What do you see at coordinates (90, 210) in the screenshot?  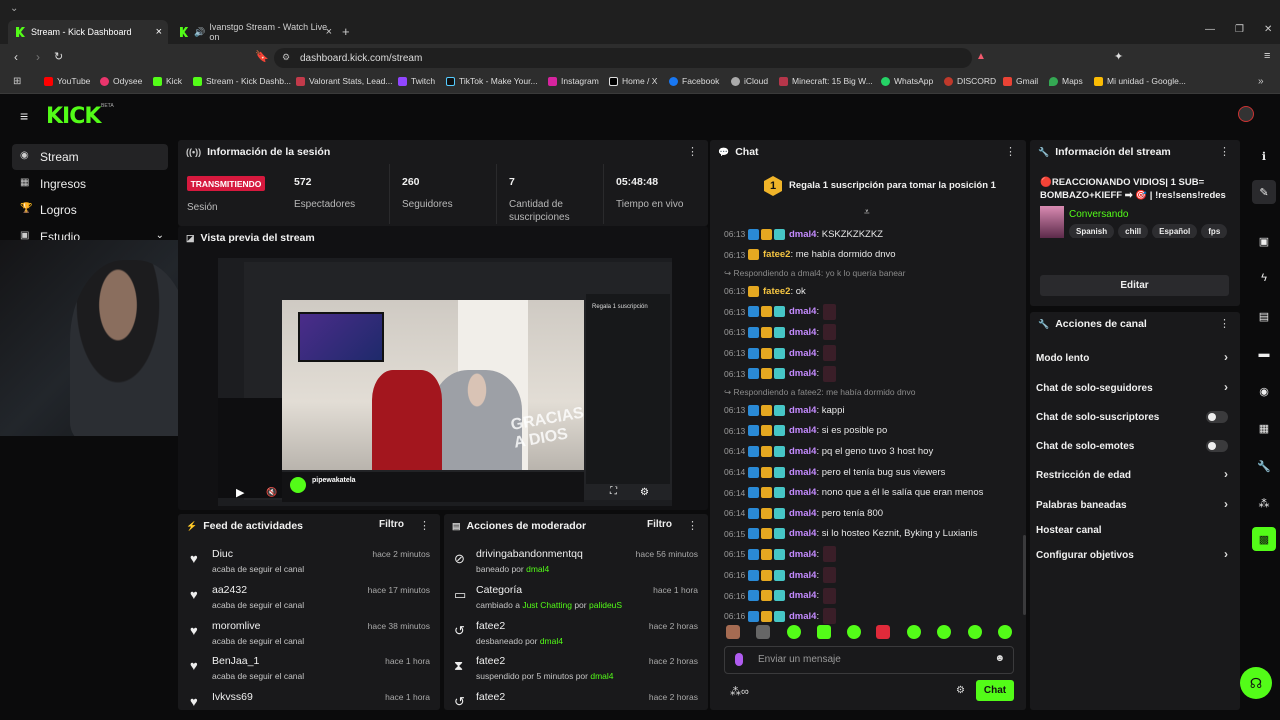 I see `sidebar-item-logros: 🏆 Logros` at bounding box center [90, 210].